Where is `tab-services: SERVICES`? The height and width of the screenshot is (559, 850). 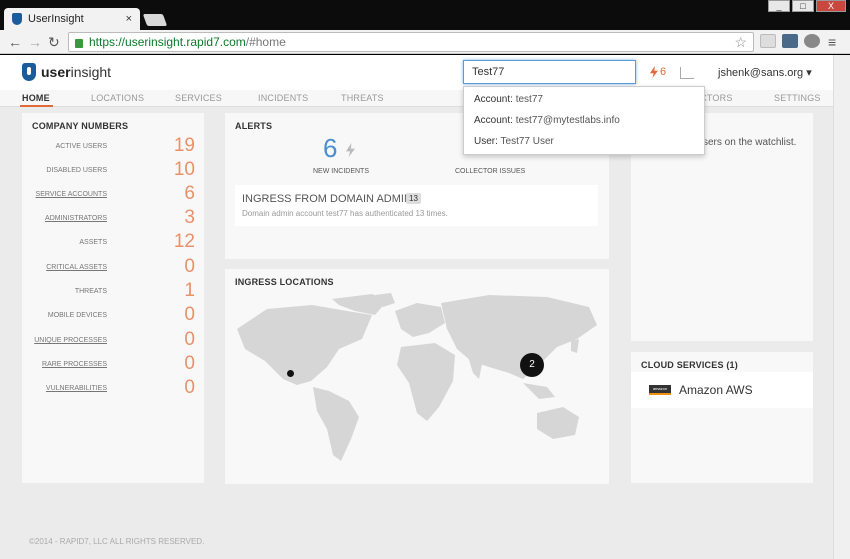 tab-services: SERVICES is located at coordinates (198, 98).